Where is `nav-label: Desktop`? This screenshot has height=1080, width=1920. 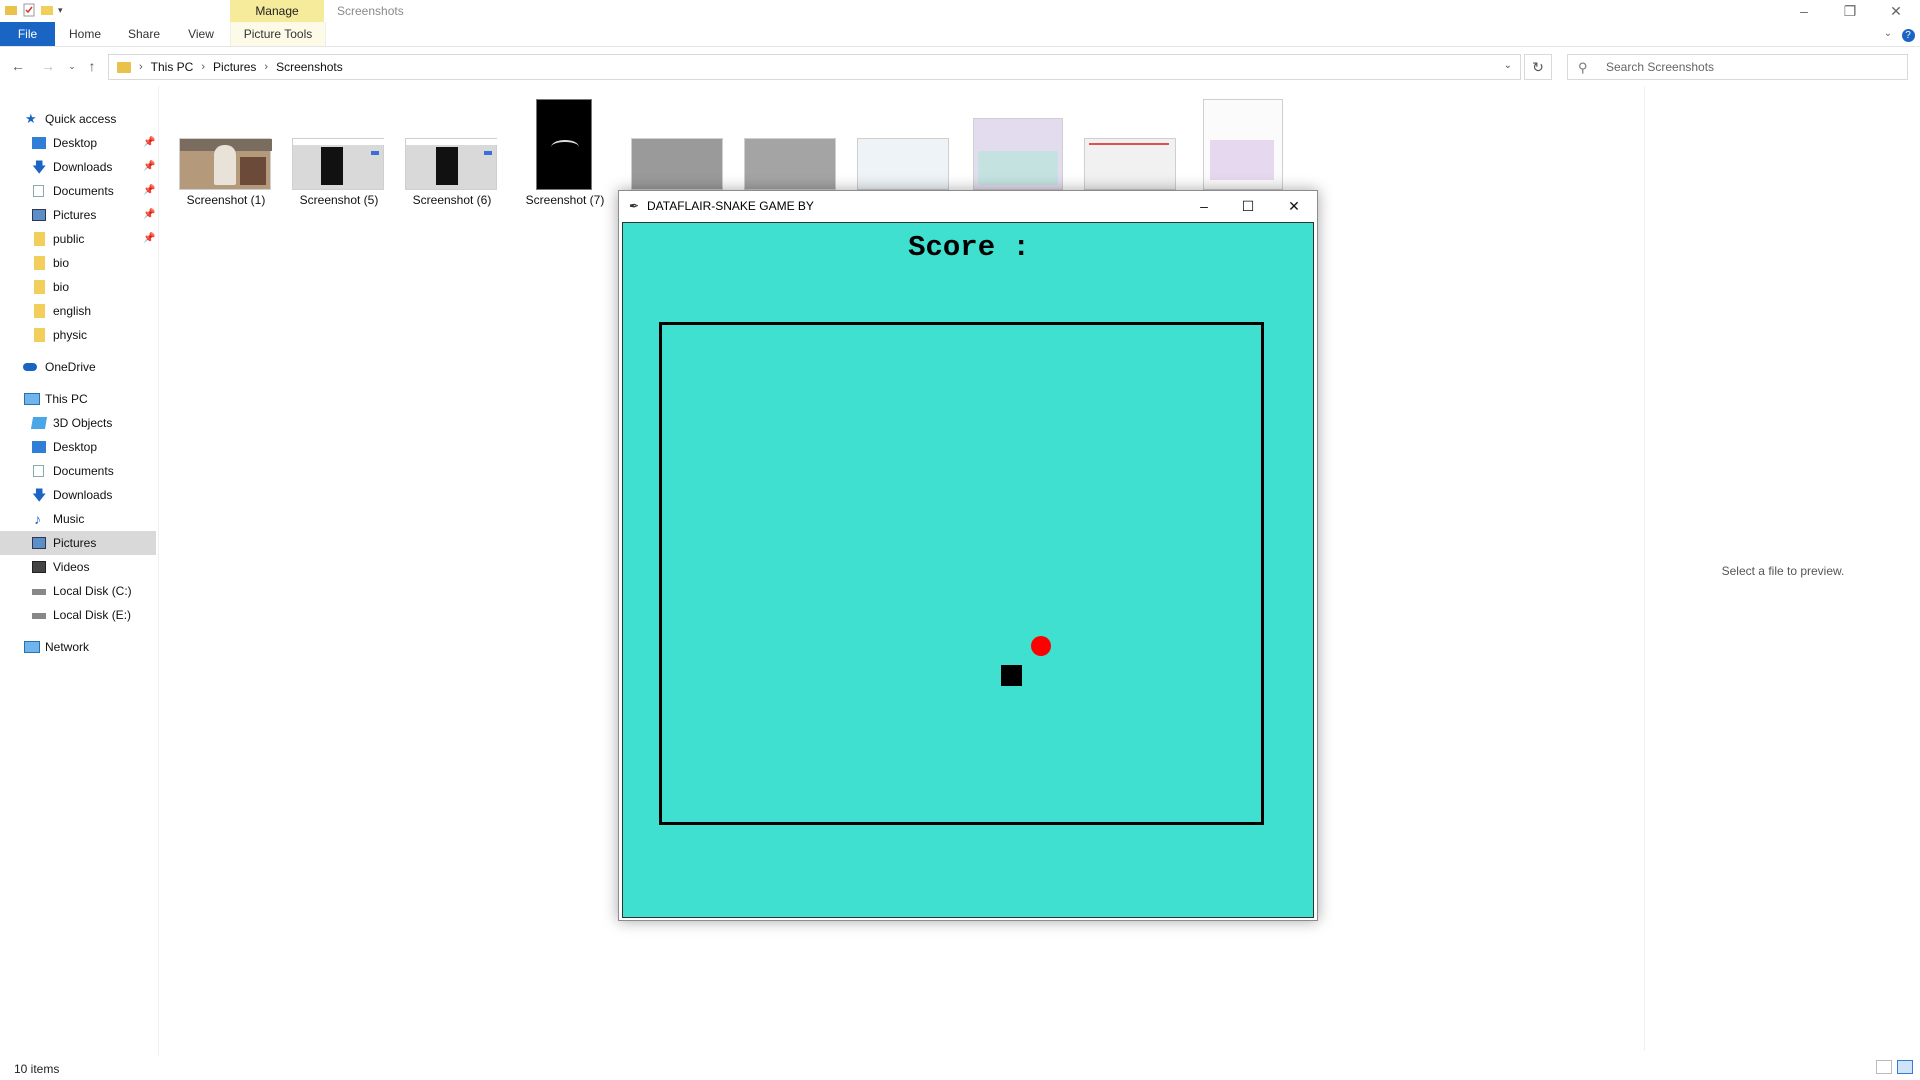 nav-label: Desktop is located at coordinates (75, 447).